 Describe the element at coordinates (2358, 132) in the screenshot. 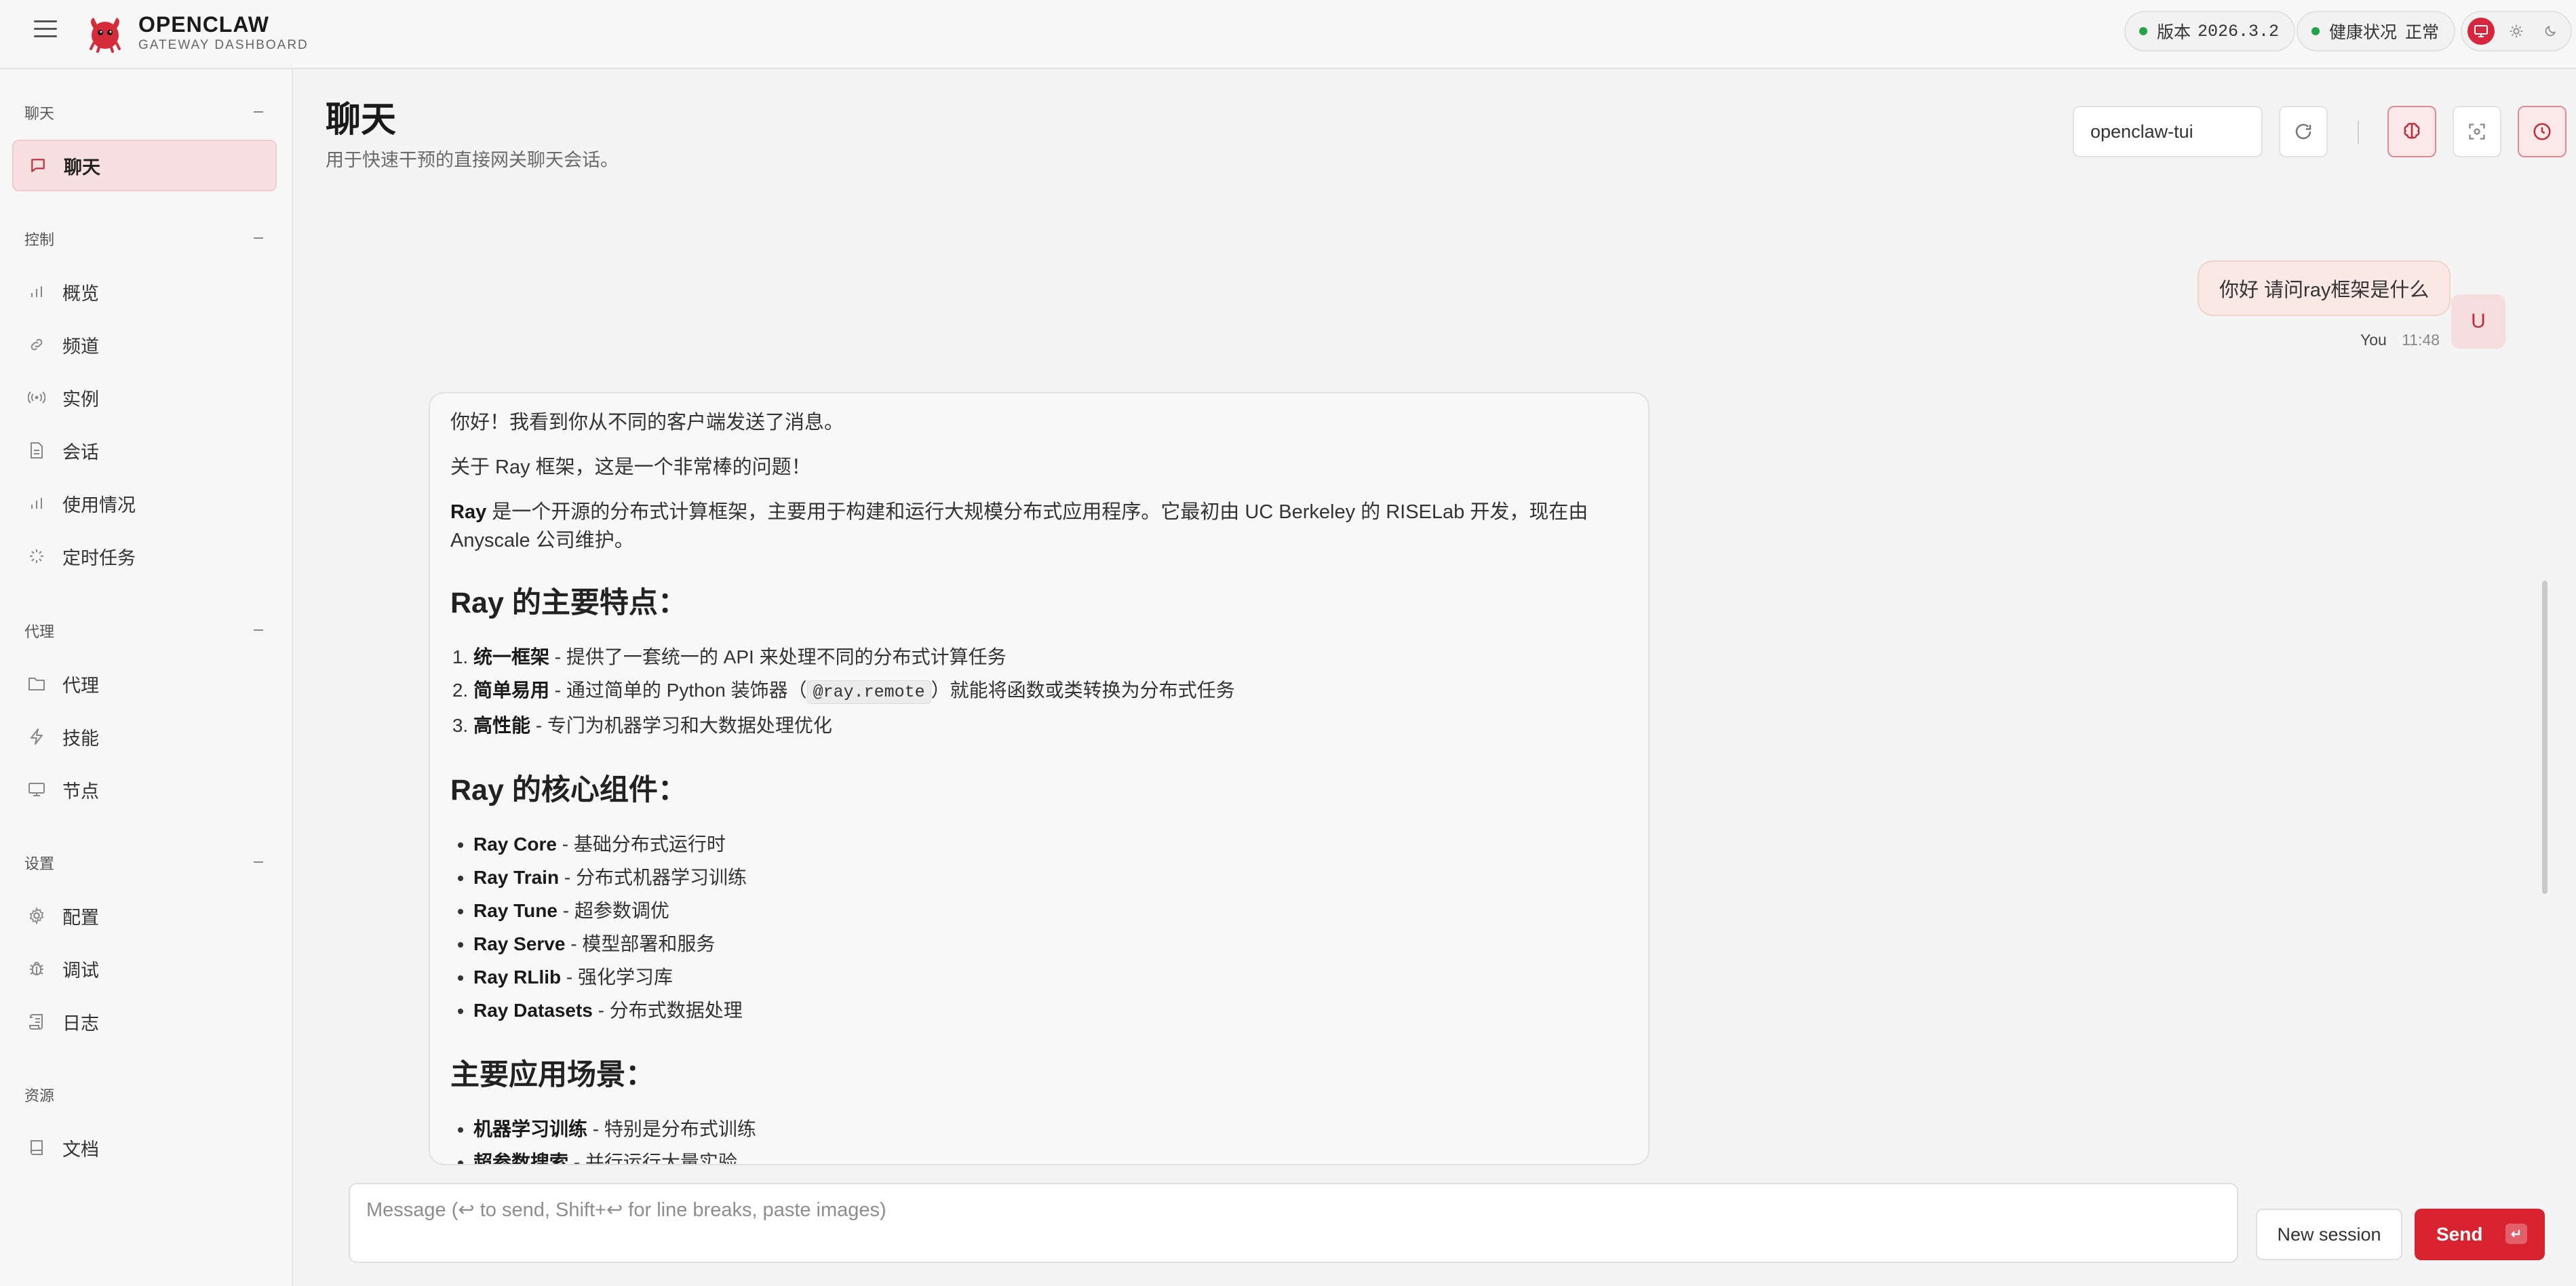

I see `toolbar-divider` at that location.